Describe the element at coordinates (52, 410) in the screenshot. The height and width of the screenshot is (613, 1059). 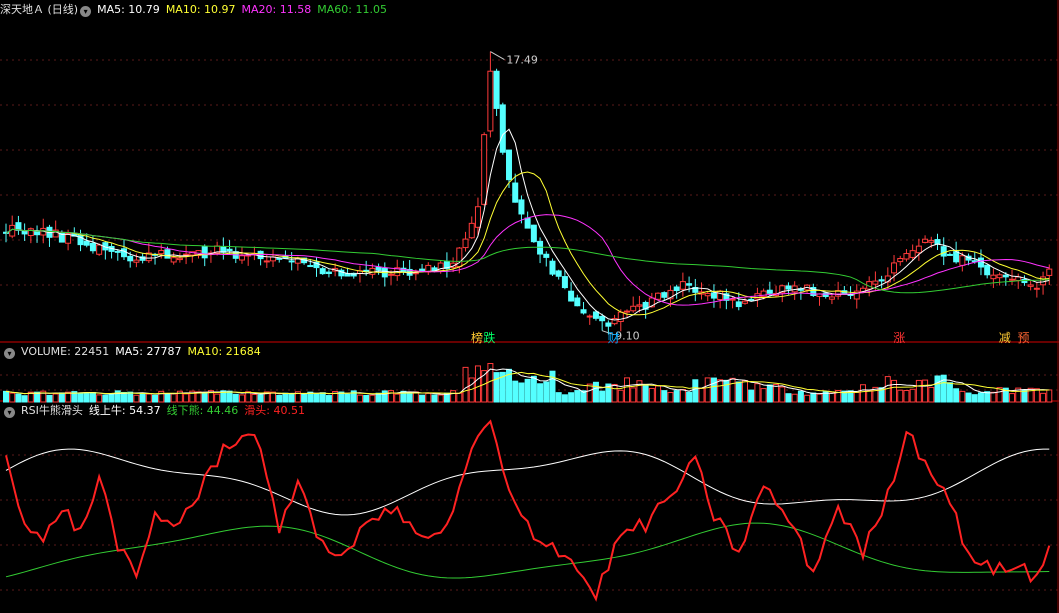
I see `rsi-title: RSI牛熊滑头` at that location.